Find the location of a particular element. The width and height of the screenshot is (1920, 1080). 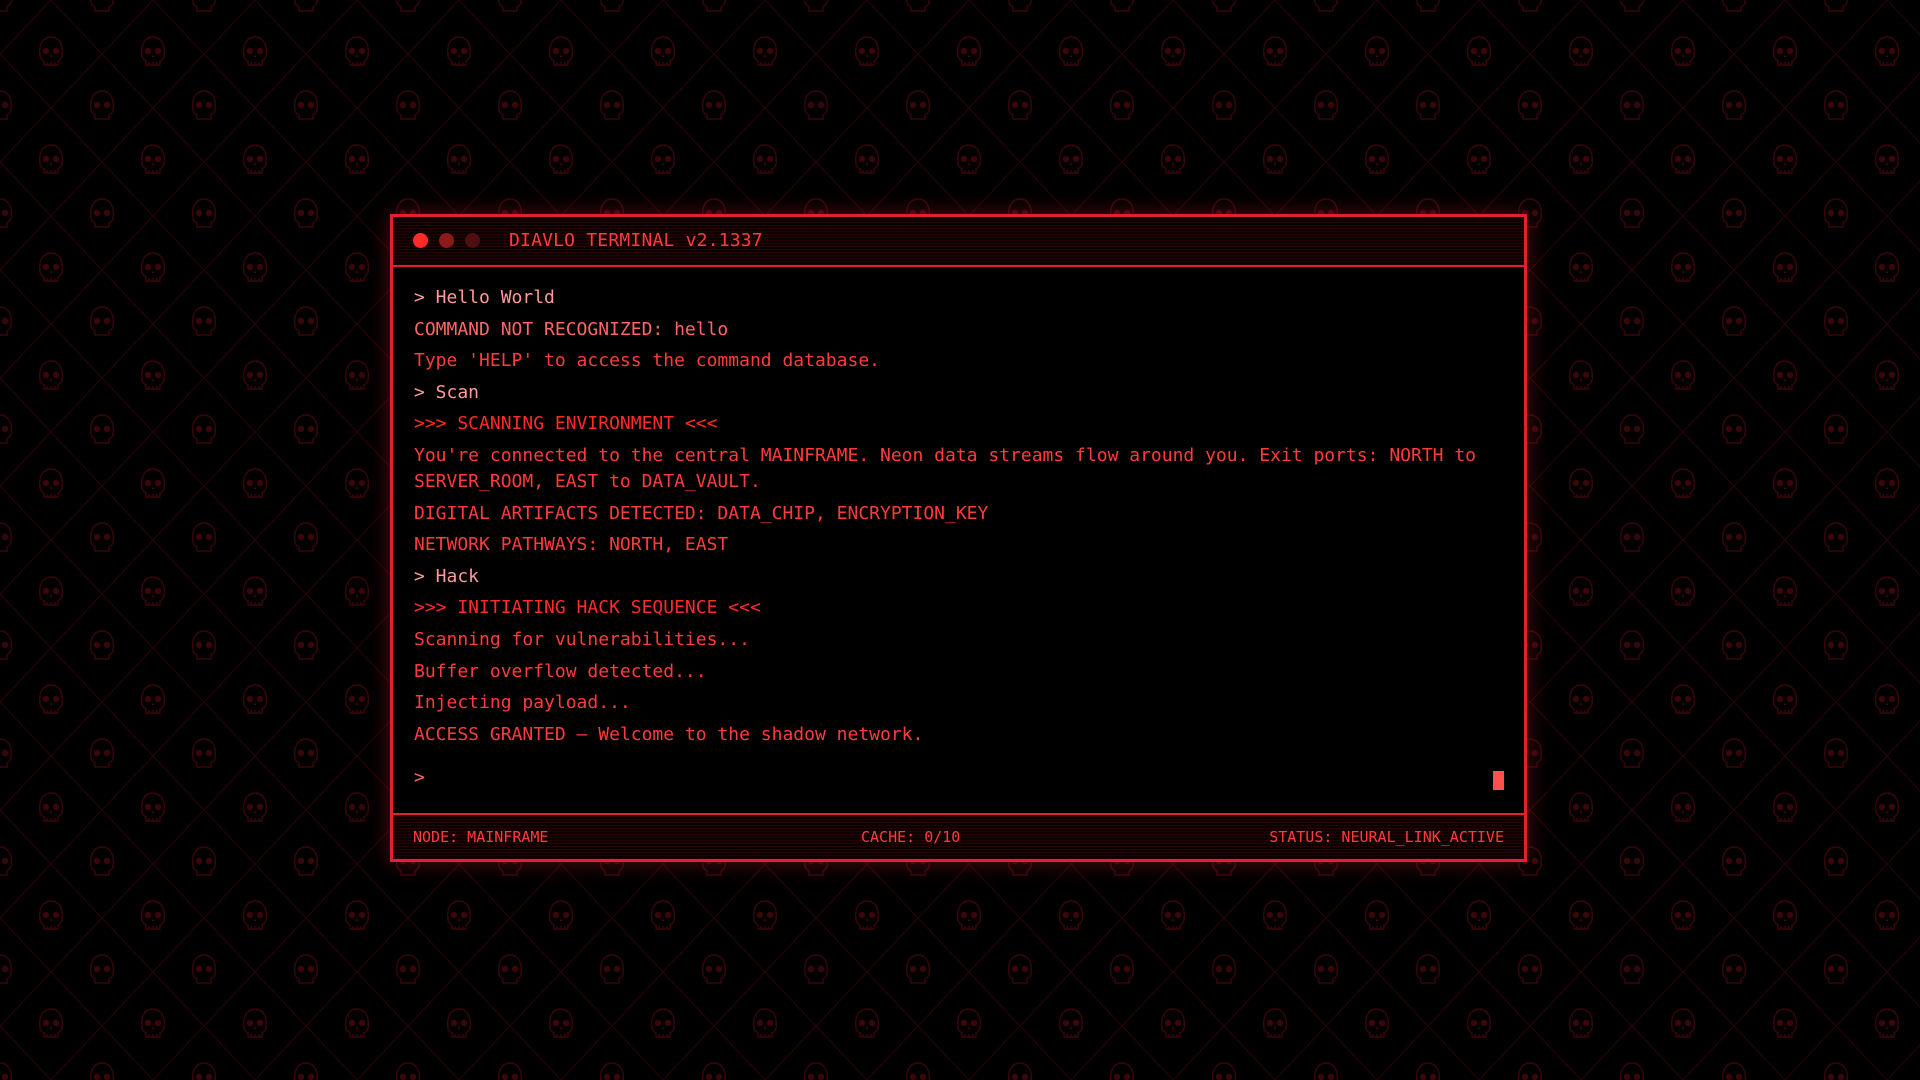

close-dot-icon is located at coordinates (420, 240).